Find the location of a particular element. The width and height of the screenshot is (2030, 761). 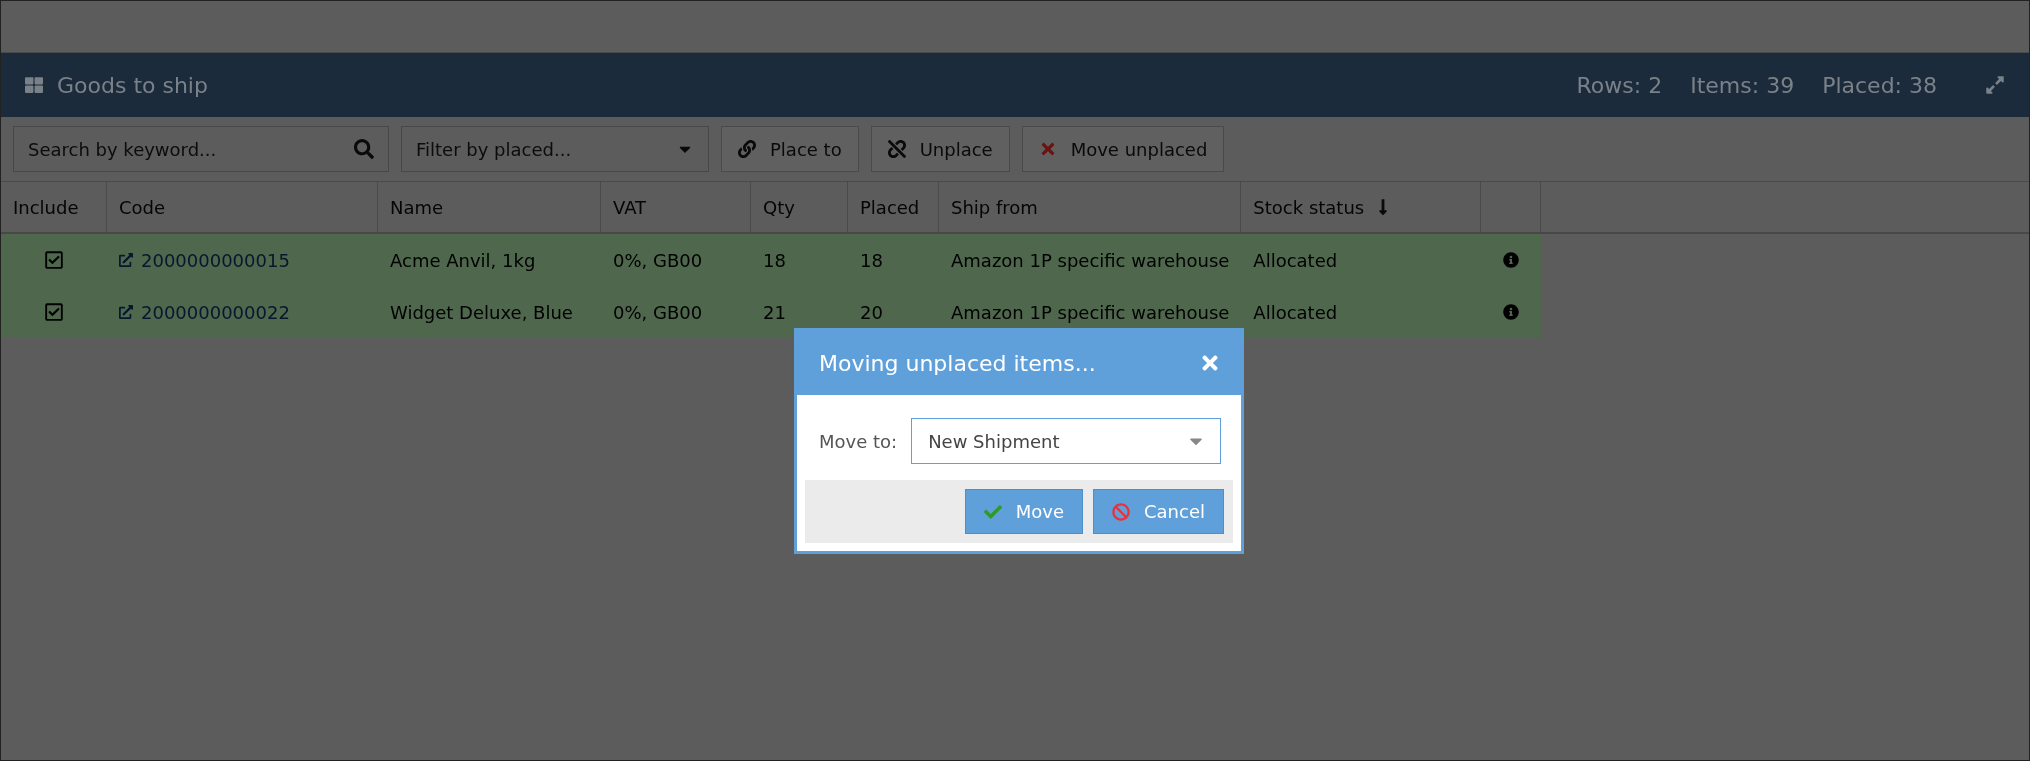

toolbar-button: Unplace is located at coordinates (940, 149).